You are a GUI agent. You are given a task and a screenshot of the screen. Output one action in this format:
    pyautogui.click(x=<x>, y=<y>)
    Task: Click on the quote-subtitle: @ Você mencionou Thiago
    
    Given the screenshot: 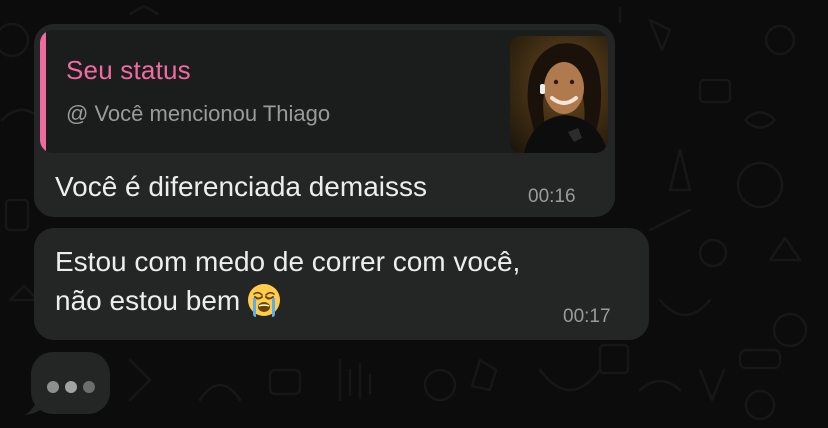 What is the action you would take?
    pyautogui.click(x=198, y=113)
    